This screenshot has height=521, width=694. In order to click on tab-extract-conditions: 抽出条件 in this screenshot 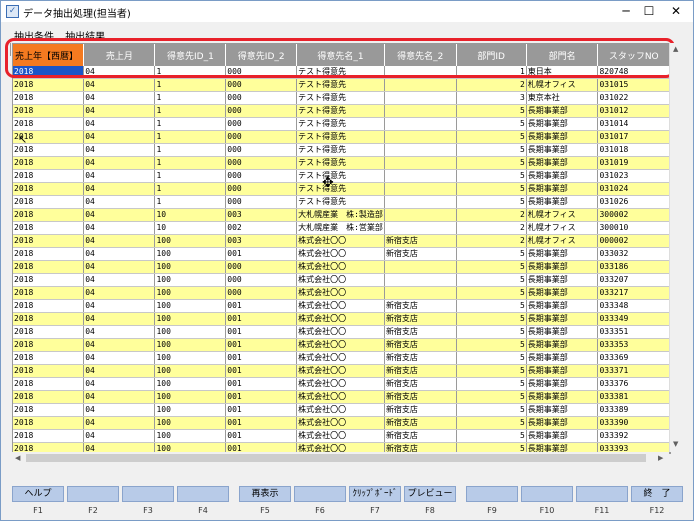, I will do `click(34, 35)`.